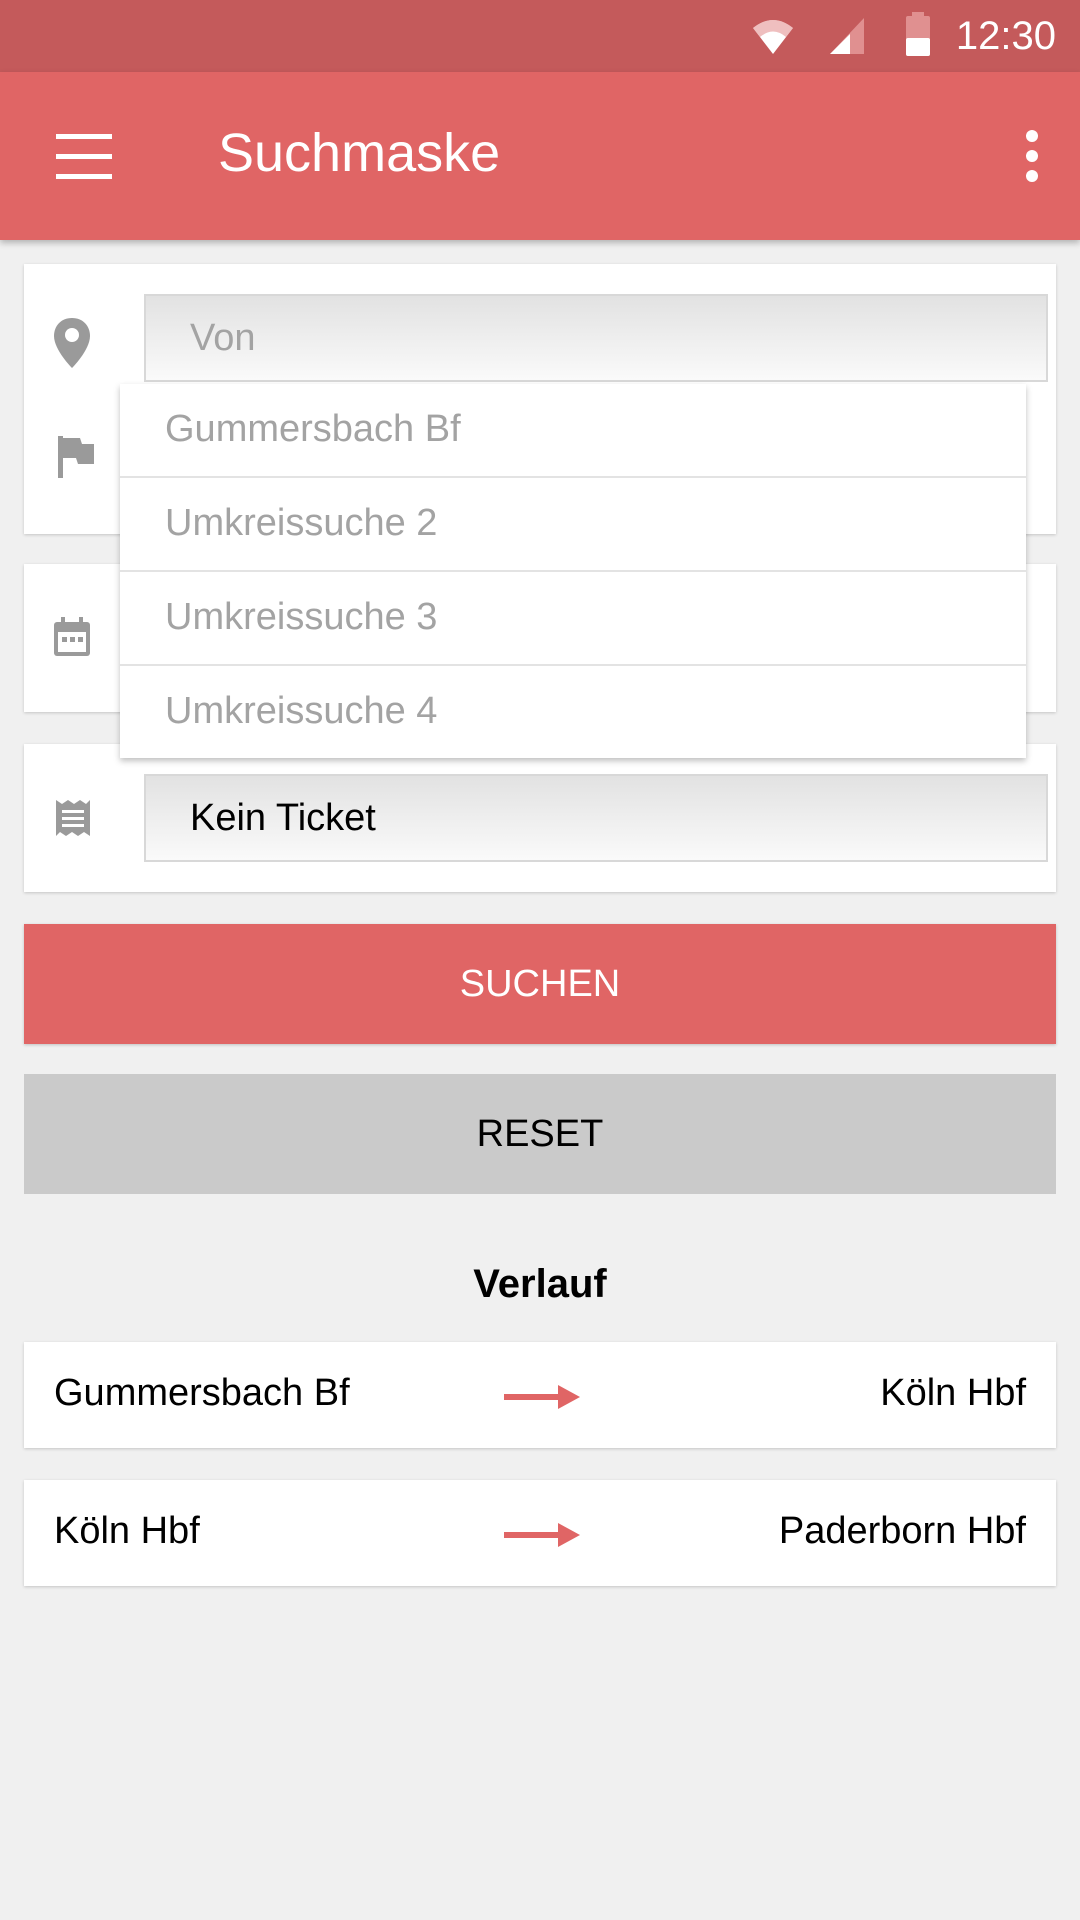 The image size is (1080, 1920). I want to click on page-title: Suchmaske, so click(359, 153).